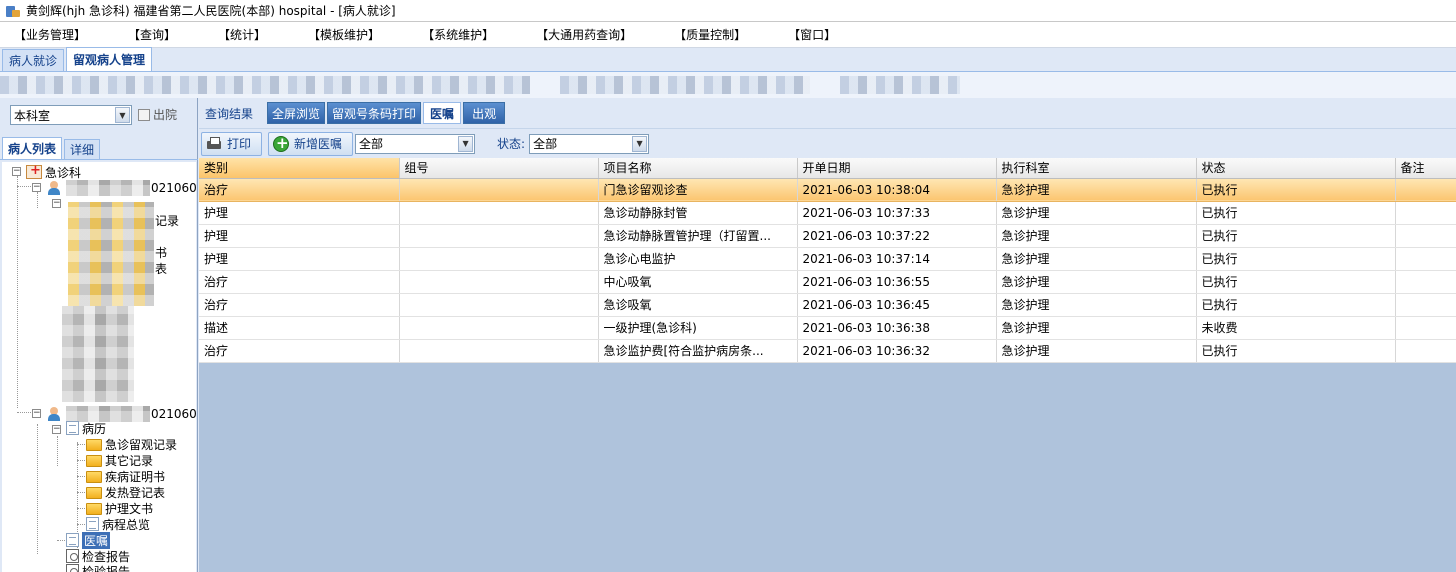 This screenshot has height=572, width=1456. Describe the element at coordinates (499, 328) in the screenshot. I see `cell-group` at that location.